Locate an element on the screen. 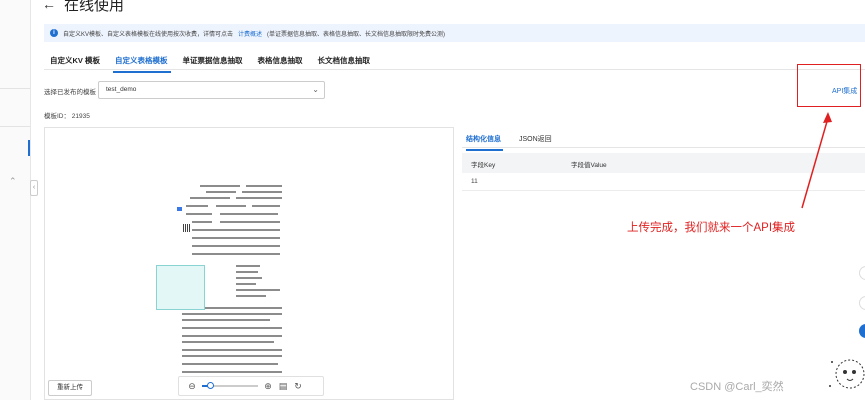  column-header-value: 字段值Value is located at coordinates (589, 165).